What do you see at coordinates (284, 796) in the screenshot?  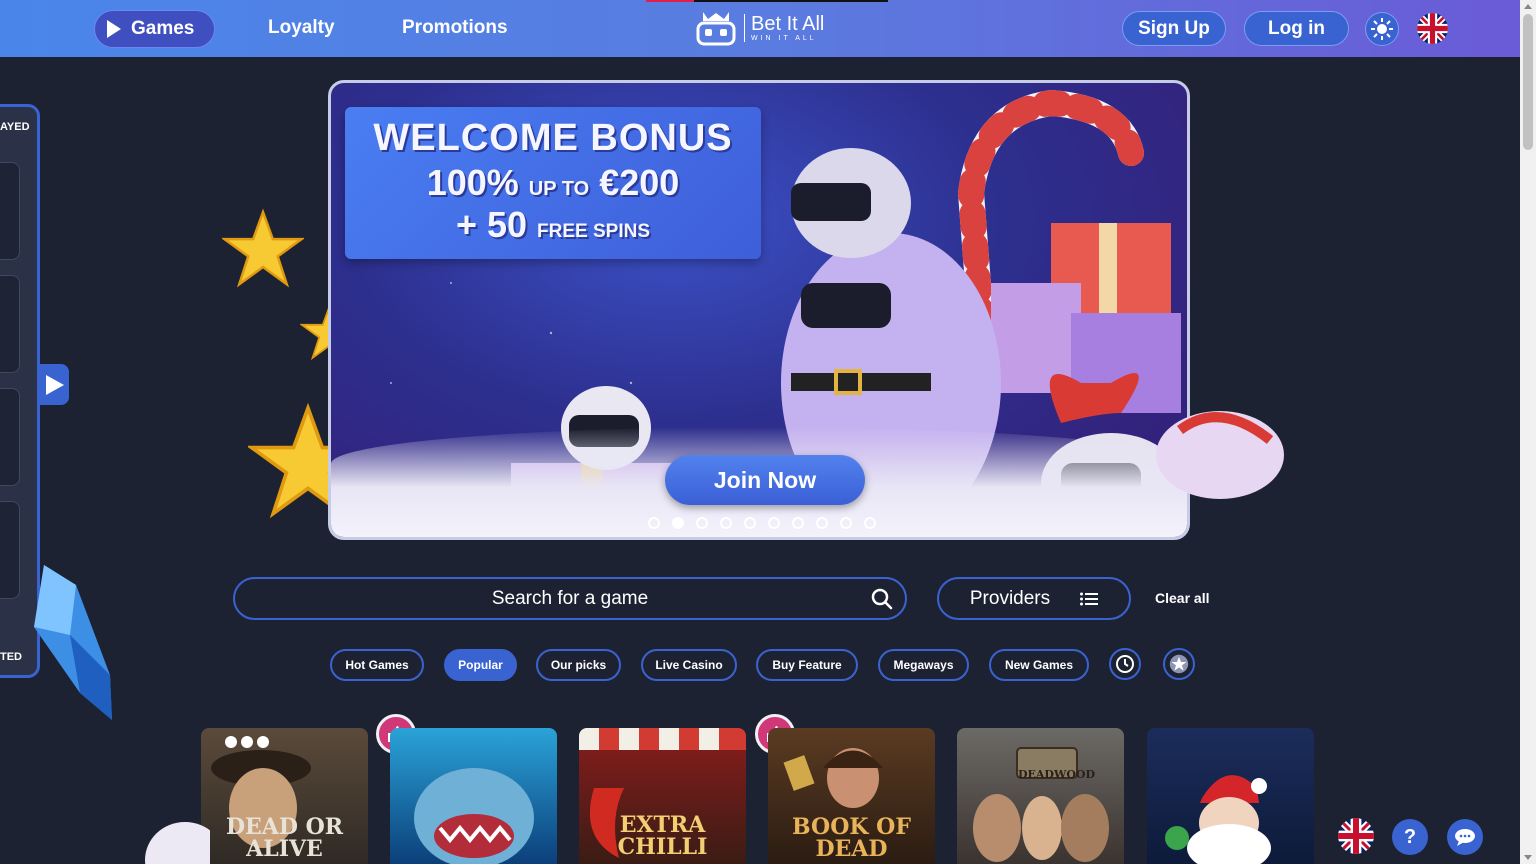 I see `game-tile-dead-or-alive: DEAD OR ALIVE` at bounding box center [284, 796].